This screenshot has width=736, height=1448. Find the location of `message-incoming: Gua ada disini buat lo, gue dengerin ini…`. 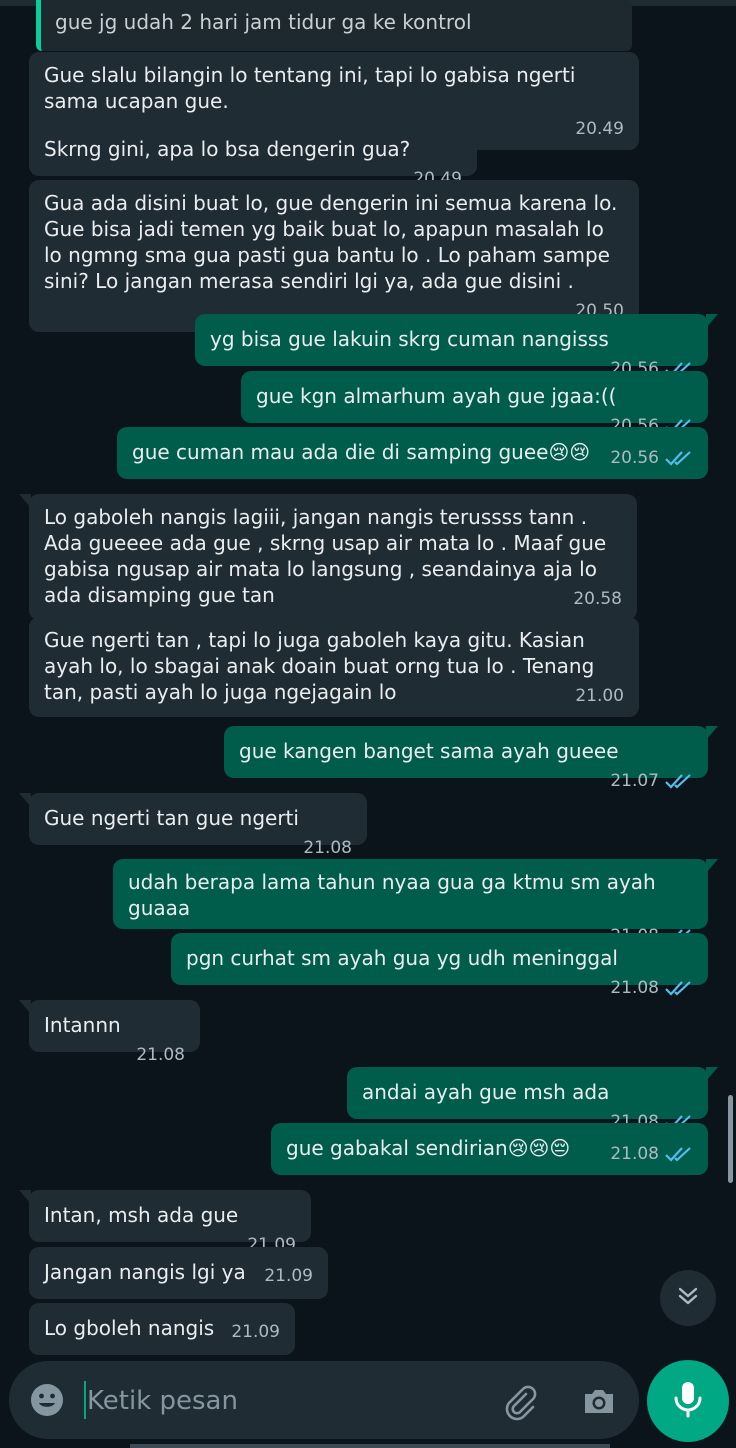

message-incoming: Gua ada disini buat lo, gue dengerin ini… is located at coordinates (334, 256).